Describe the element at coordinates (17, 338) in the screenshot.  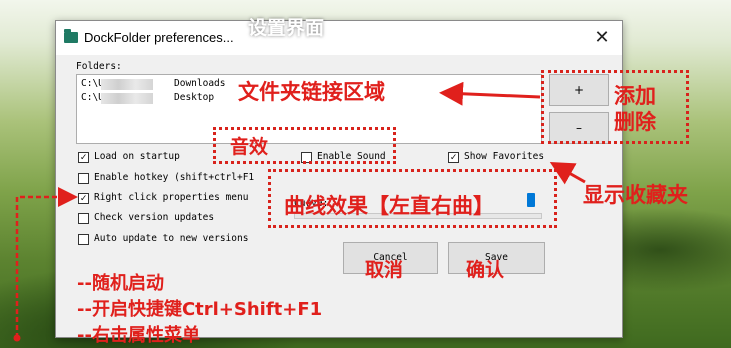
I see `bracket-dot` at that location.